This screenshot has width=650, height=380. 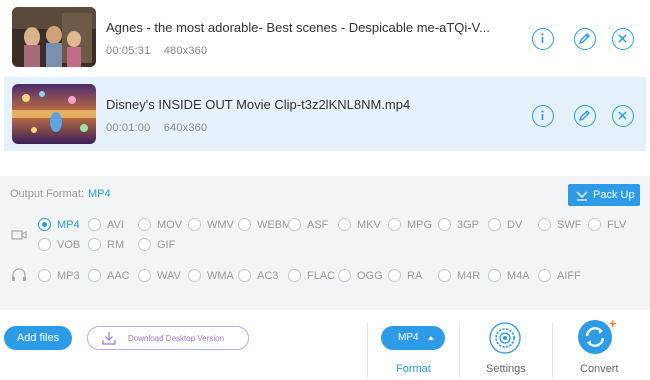 I want to click on format-option-label: AAC, so click(x=118, y=276).